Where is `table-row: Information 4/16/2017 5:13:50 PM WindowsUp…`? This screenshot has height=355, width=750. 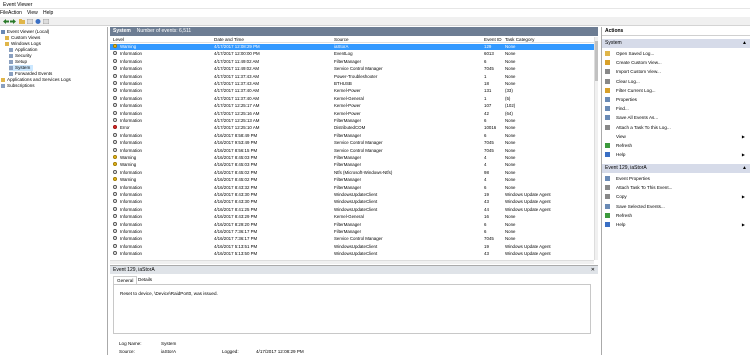
table-row: Information 4/16/2017 5:13:50 PM WindowsUp… is located at coordinates (352, 254).